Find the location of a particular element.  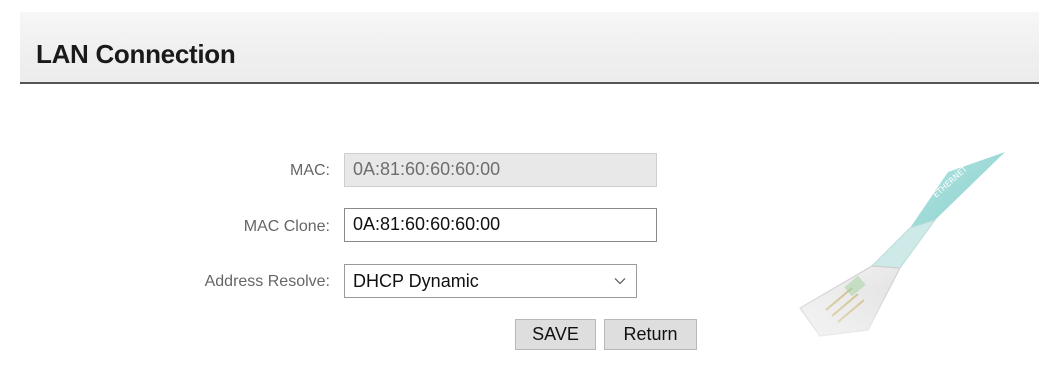

address-resolve-label: Address Resolve: is located at coordinates (267, 281).